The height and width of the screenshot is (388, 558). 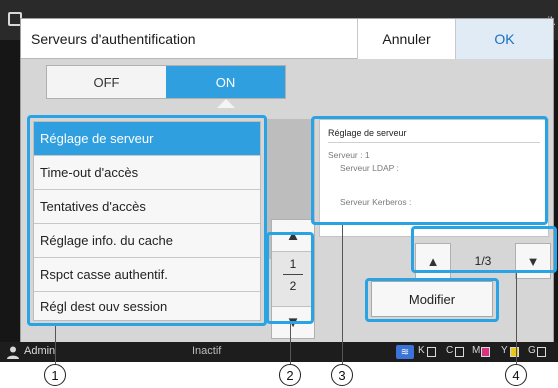 I want to click on highlight-list-scroll, so click(x=290, y=278).